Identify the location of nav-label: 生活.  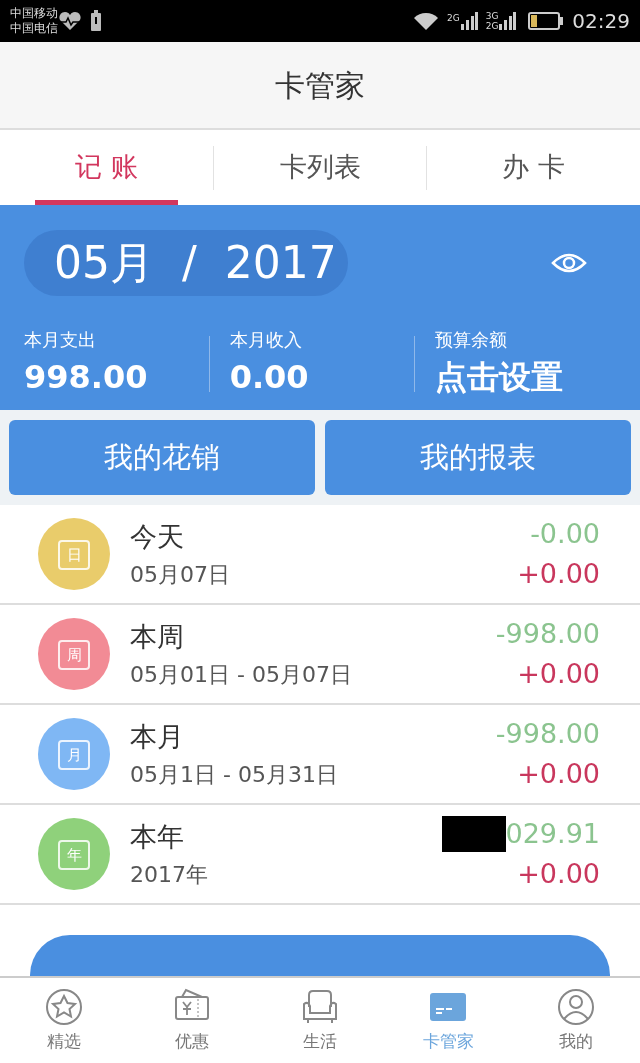
(320, 1042).